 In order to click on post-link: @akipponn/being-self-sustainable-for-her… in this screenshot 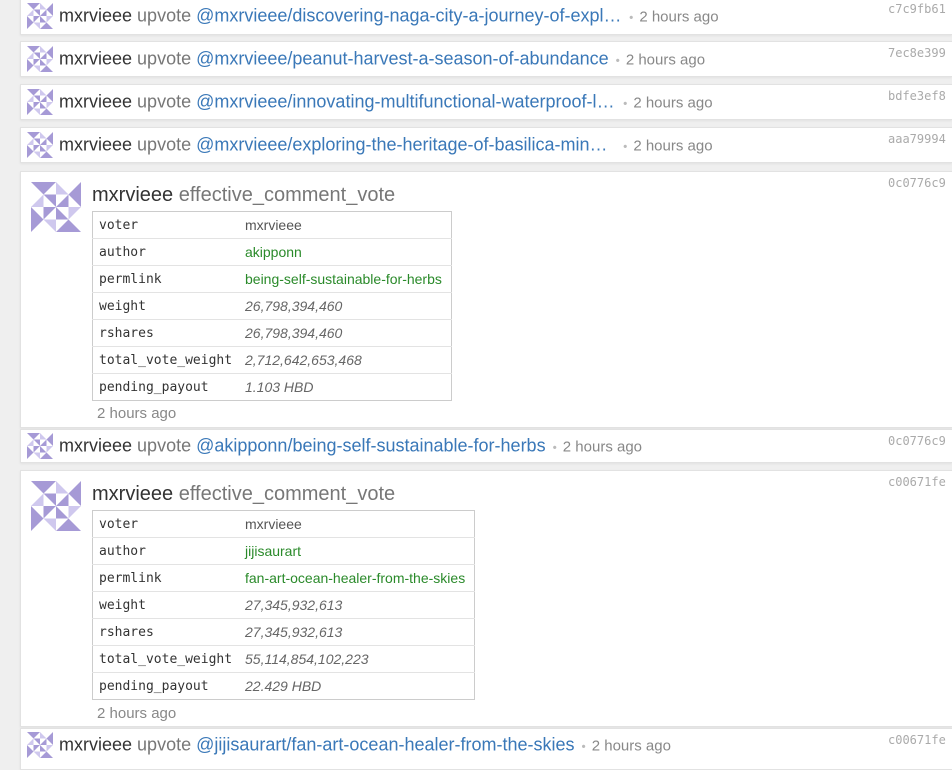, I will do `click(370, 446)`.